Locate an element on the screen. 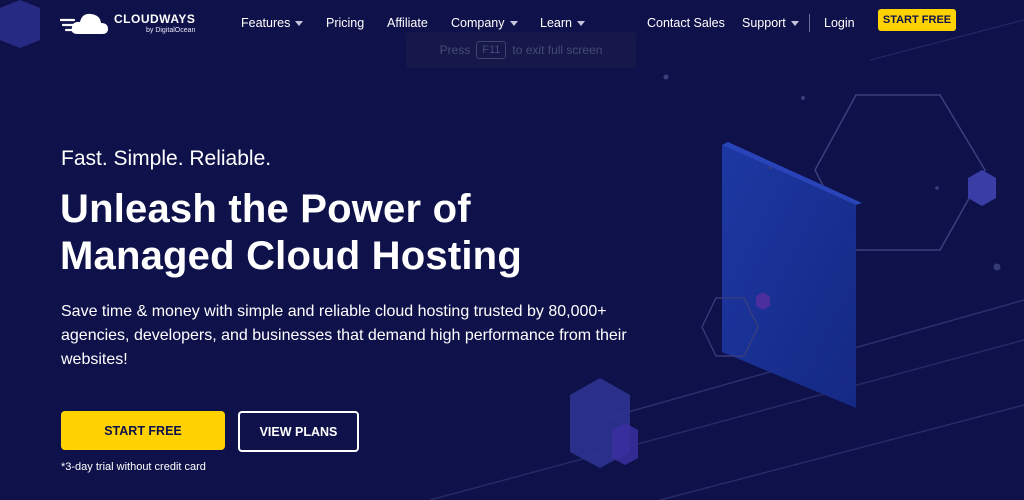 This screenshot has width=1024, height=500. headline-line: Managed Cloud Hosting is located at coordinates (291, 256).